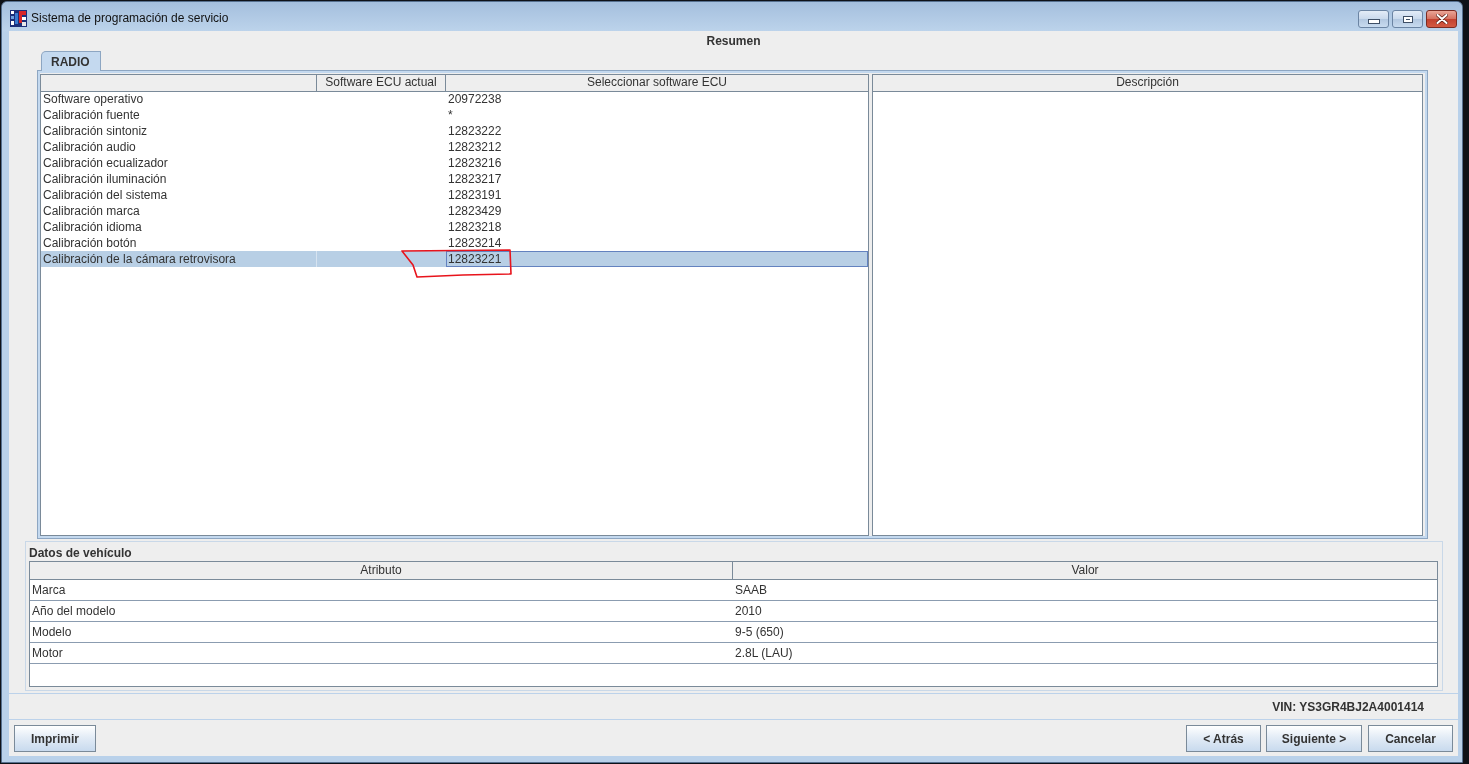 The height and width of the screenshot is (764, 1469). I want to click on close-button, so click(1441, 19).